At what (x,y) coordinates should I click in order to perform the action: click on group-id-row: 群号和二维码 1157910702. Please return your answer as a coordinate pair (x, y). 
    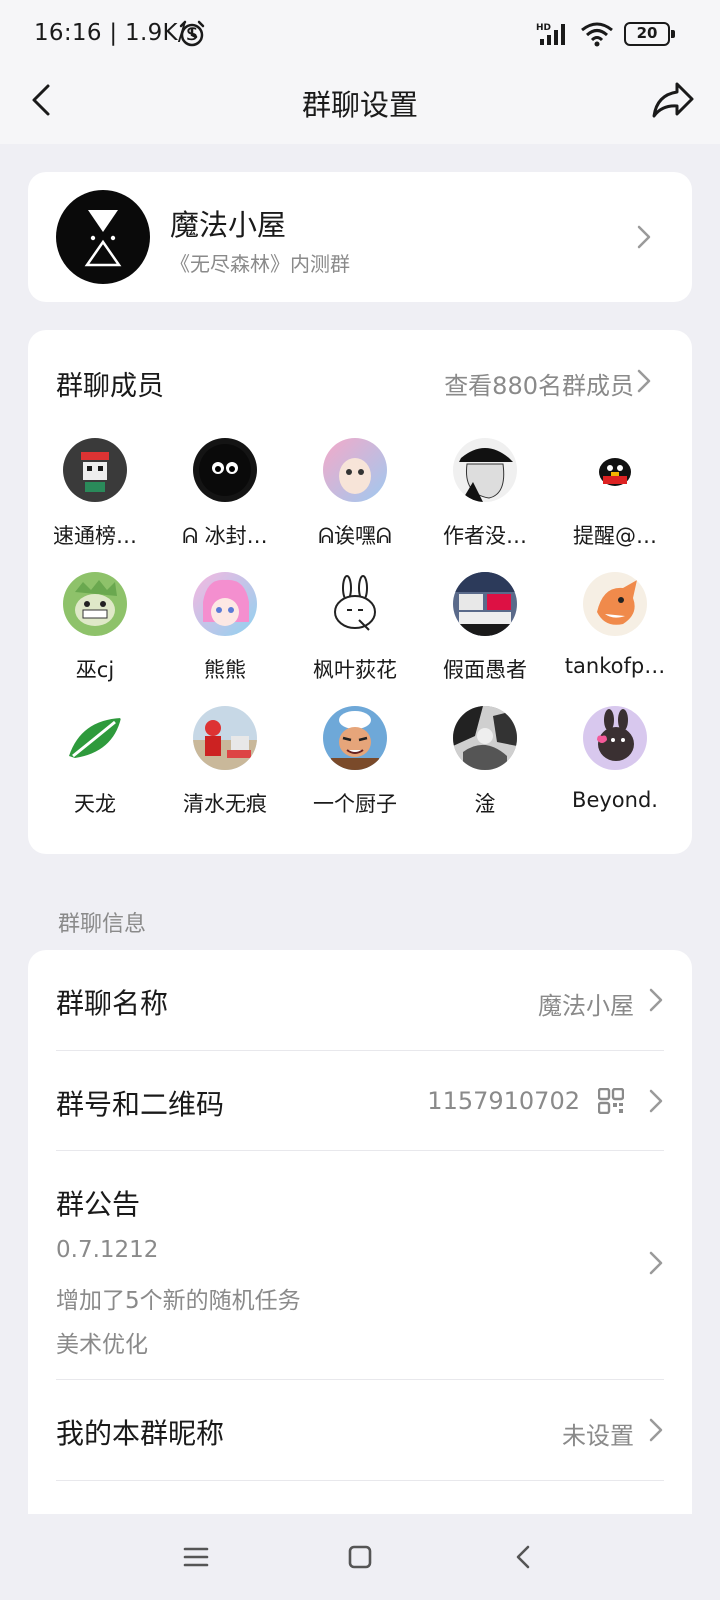
    Looking at the image, I should click on (360, 1101).